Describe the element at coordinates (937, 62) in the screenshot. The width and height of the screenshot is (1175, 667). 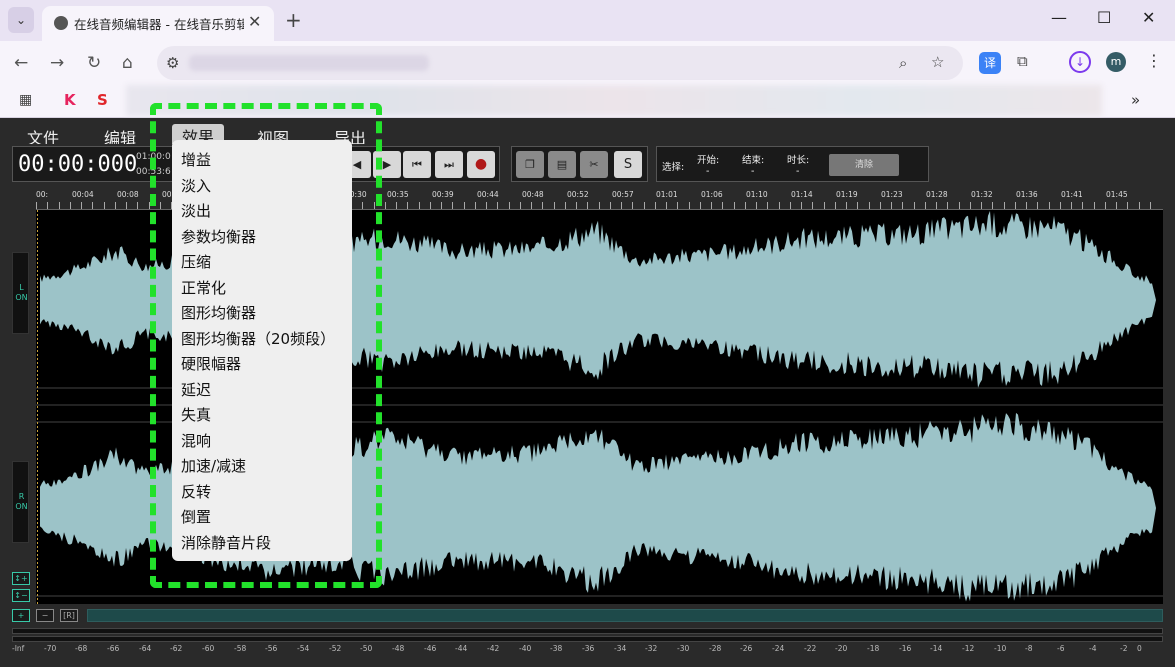
I see `bookmark-star-icon: ☆` at that location.